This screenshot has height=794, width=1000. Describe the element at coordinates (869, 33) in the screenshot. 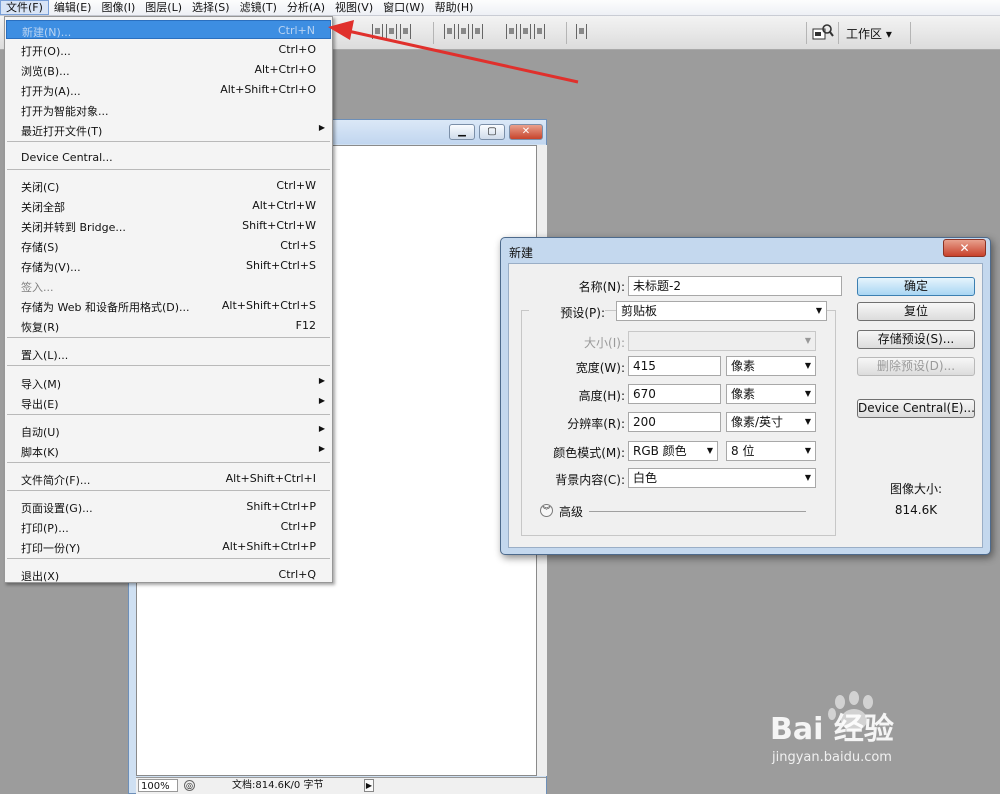

I see `workspace-button: 工作区 ▾` at that location.